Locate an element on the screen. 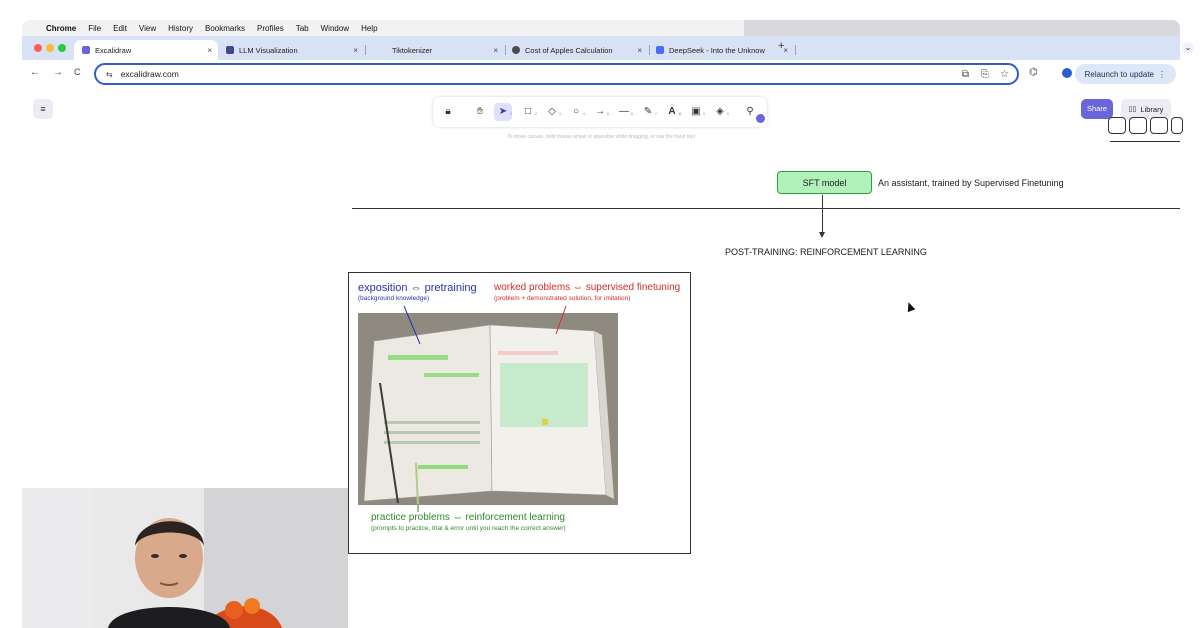 The height and width of the screenshot is (628, 1200). hand-tool: ✋︎ is located at coordinates (480, 112).